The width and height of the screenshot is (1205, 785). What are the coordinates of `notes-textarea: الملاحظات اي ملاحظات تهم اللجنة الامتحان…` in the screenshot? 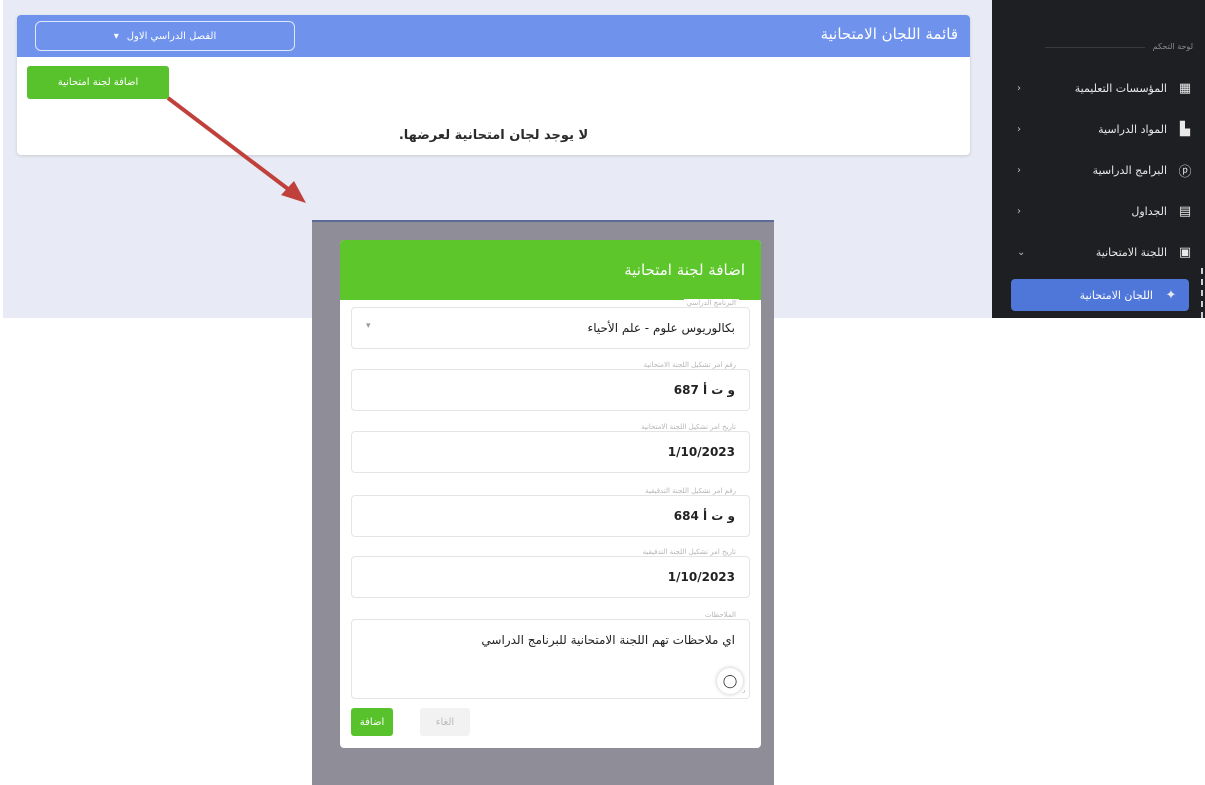 It's located at (550, 655).